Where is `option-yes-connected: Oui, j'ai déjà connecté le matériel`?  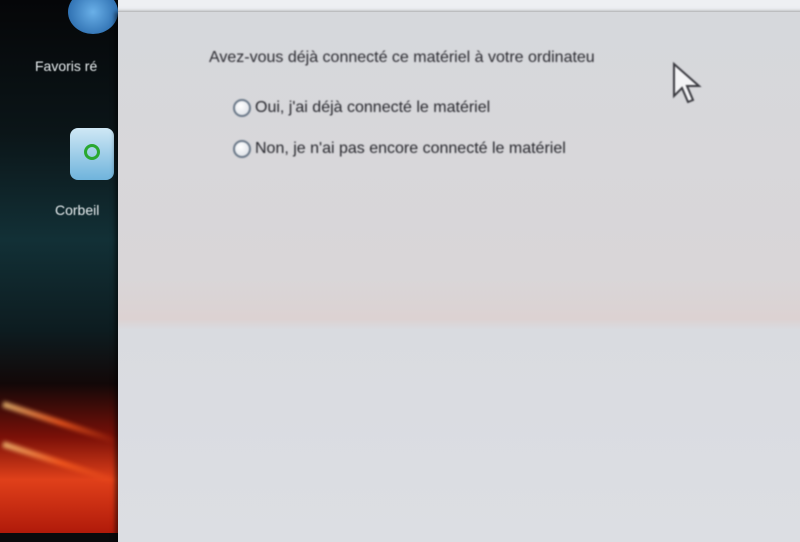 option-yes-connected: Oui, j'ai déjà connecté le matériel is located at coordinates (361, 108).